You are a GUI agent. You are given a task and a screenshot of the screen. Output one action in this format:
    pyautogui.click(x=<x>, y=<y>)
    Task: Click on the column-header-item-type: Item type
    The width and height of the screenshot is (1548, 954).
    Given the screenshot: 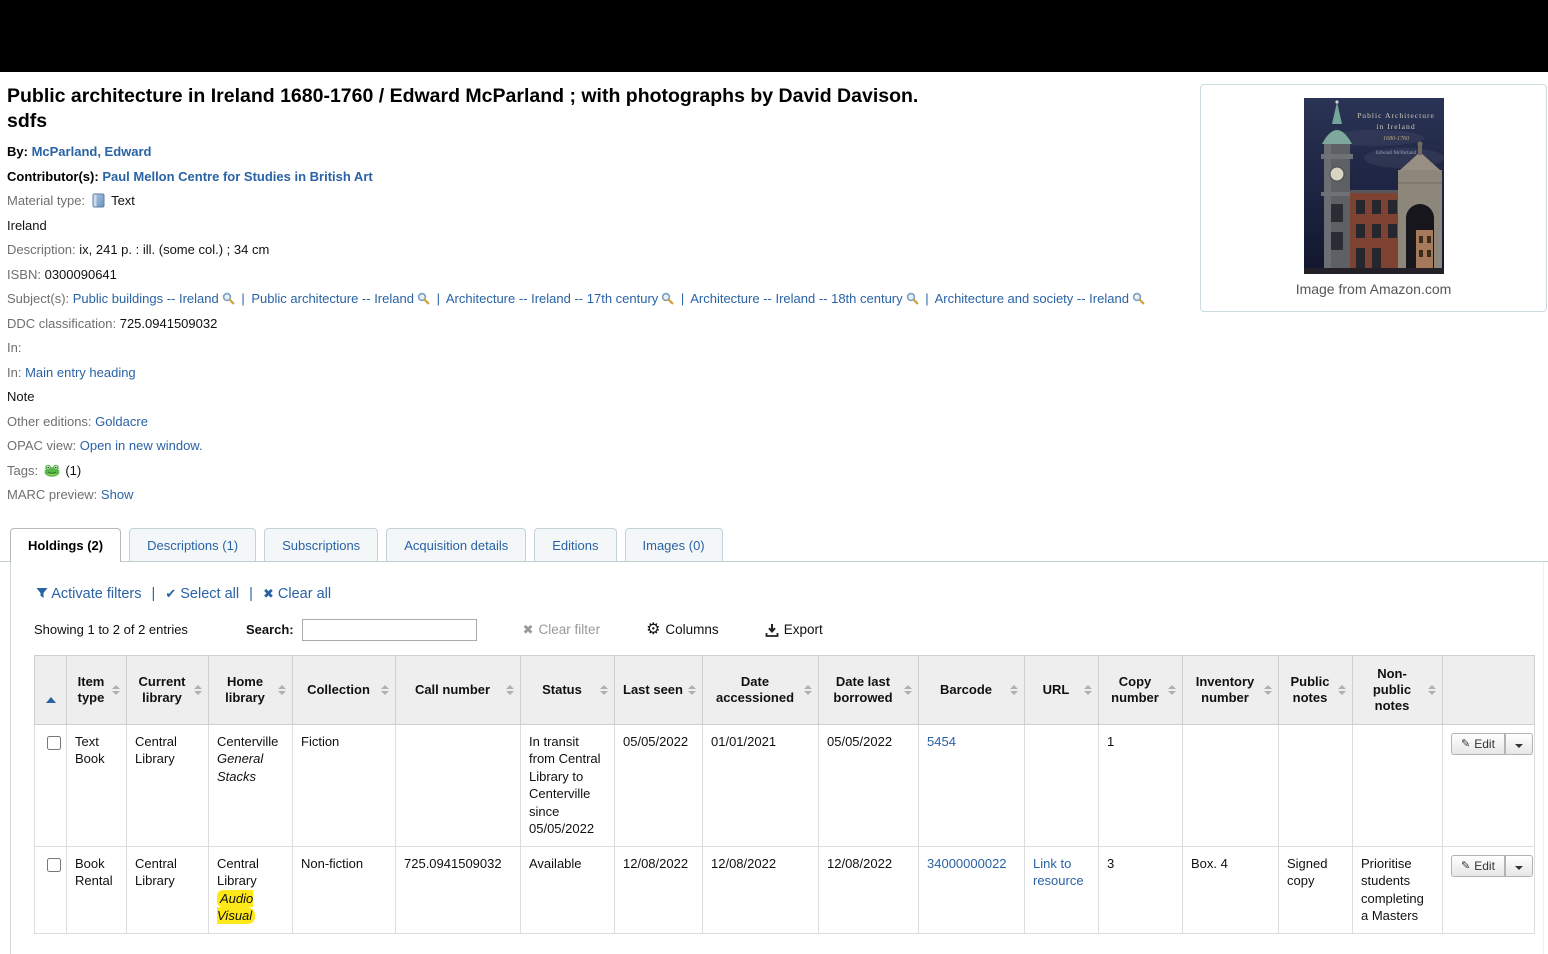 What is the action you would take?
    pyautogui.click(x=96, y=689)
    